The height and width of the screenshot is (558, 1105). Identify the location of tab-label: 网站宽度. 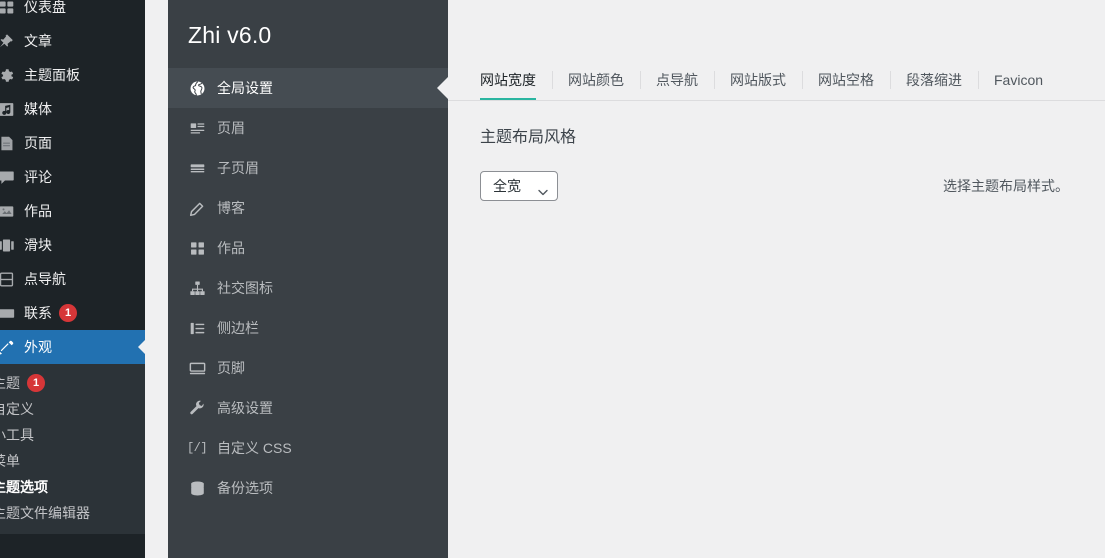
(508, 80).